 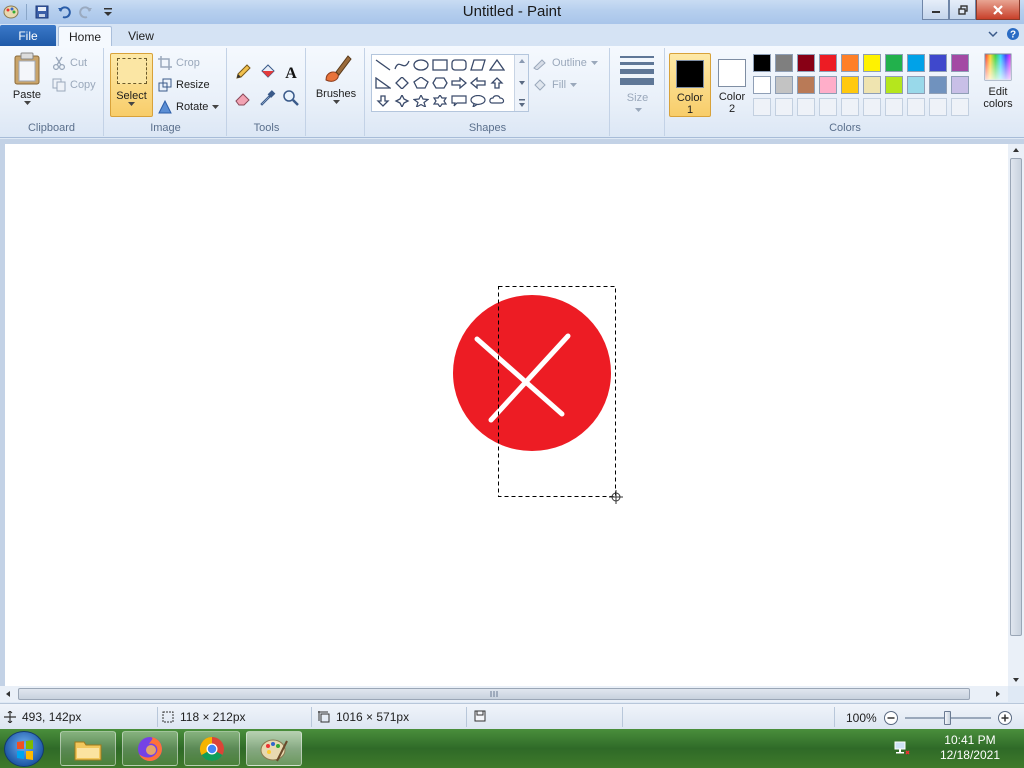 I want to click on size-icon, so click(x=637, y=72).